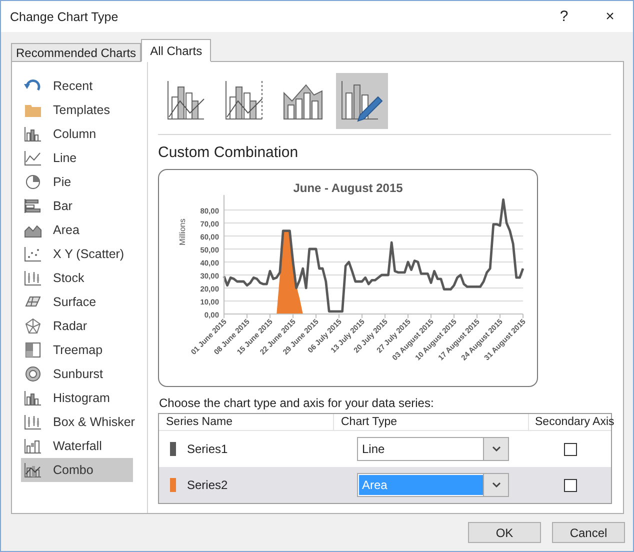 The width and height of the screenshot is (634, 552). Describe the element at coordinates (33, 206) in the screenshot. I see `bar-chart-icon` at that location.